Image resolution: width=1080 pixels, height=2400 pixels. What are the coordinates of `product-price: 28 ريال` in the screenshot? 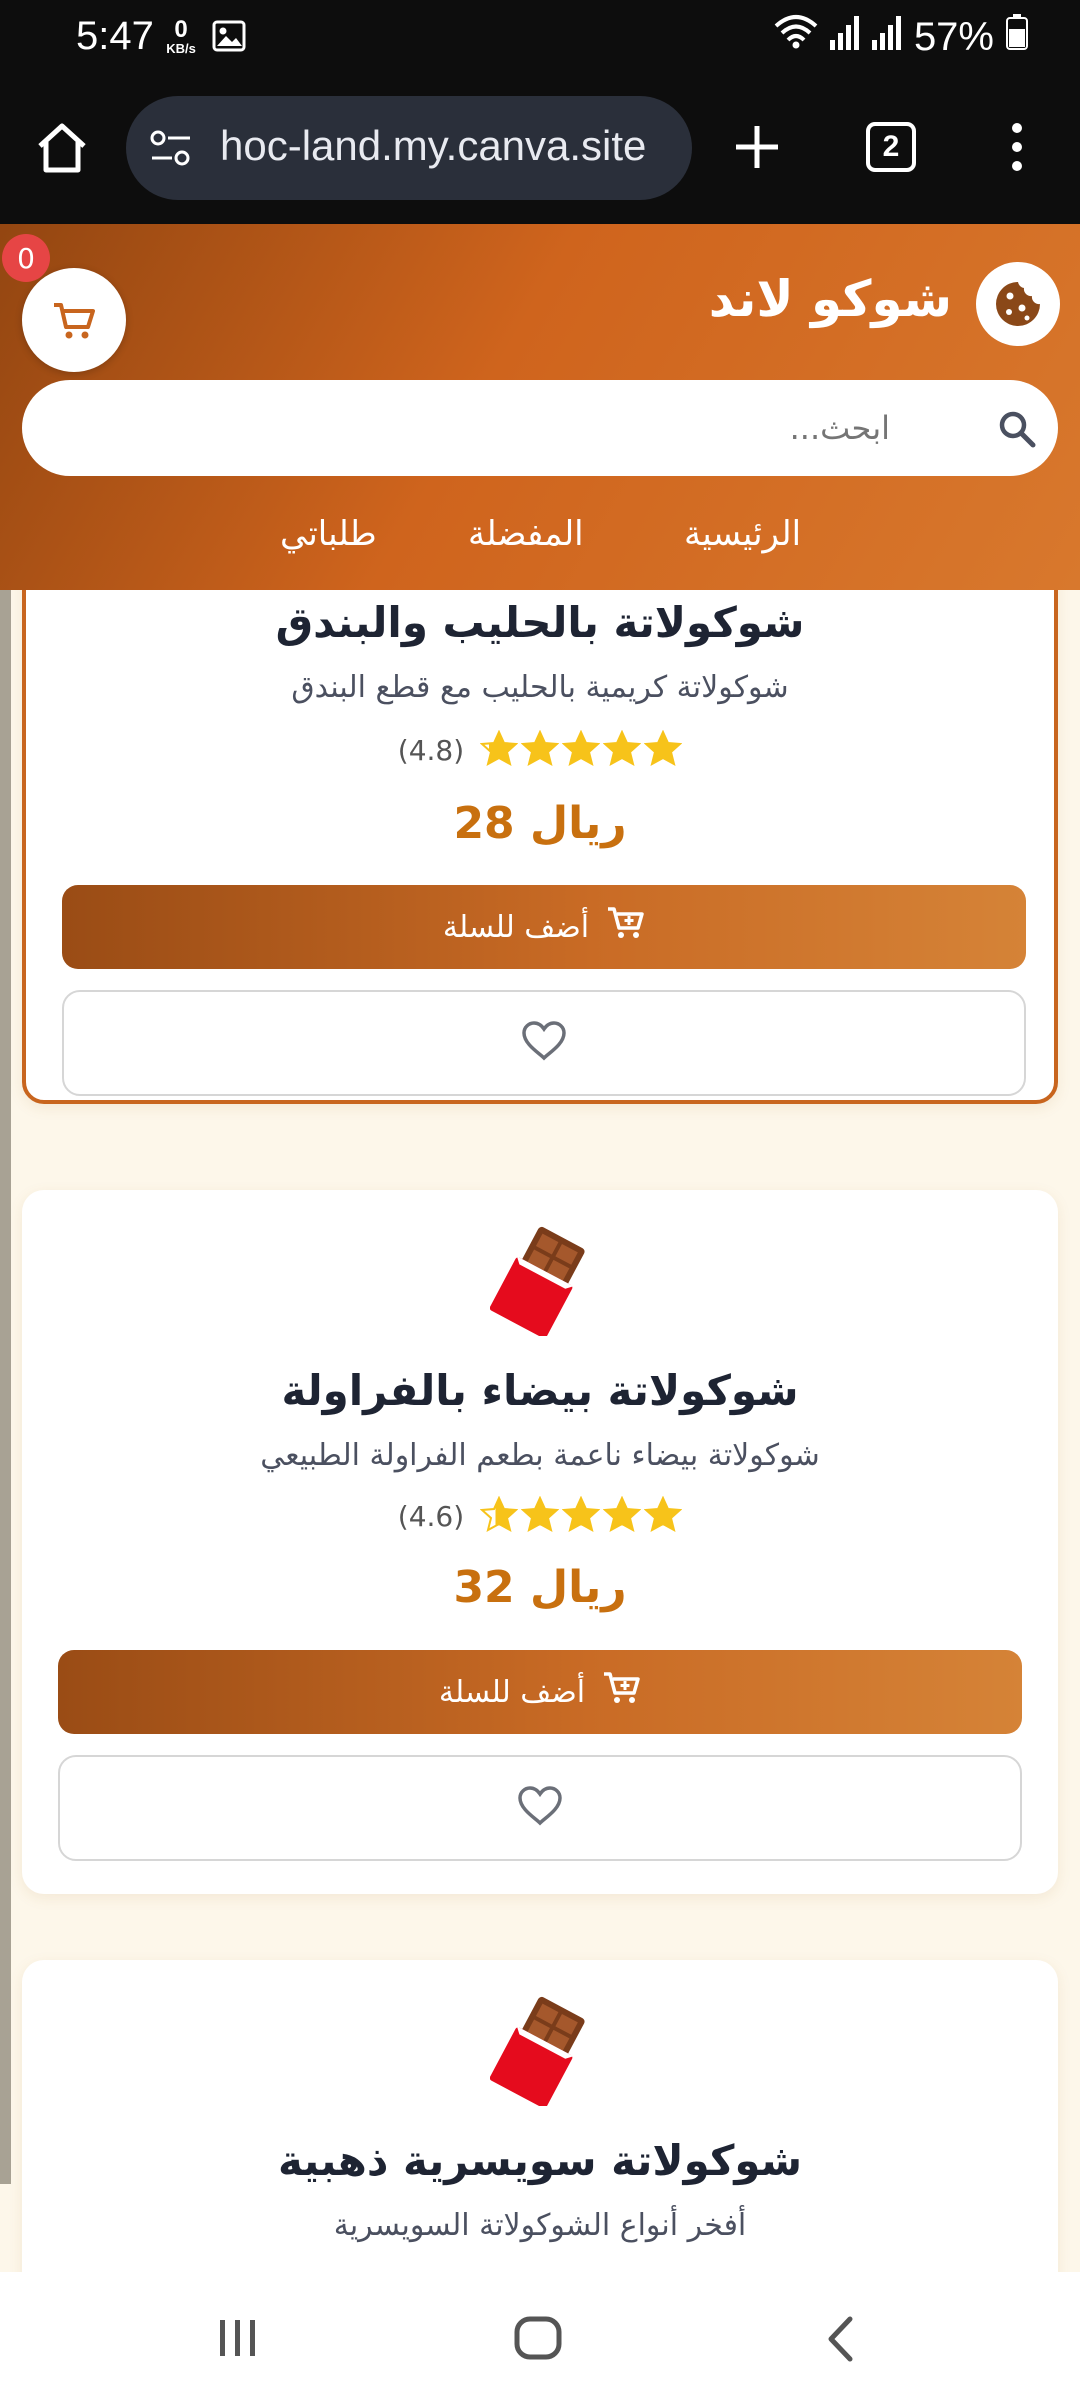 It's located at (540, 823).